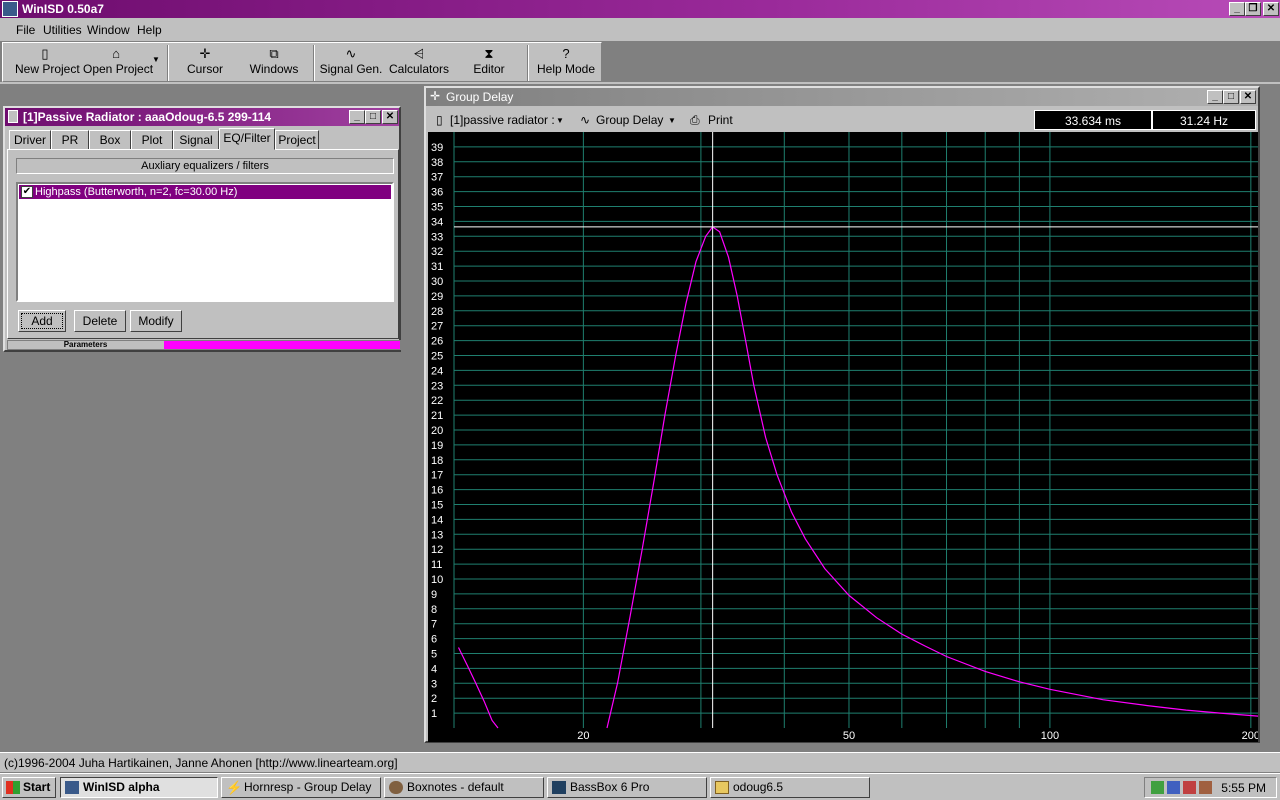  What do you see at coordinates (437, 386) in the screenshot?
I see `y-tick-label: 23` at bounding box center [437, 386].